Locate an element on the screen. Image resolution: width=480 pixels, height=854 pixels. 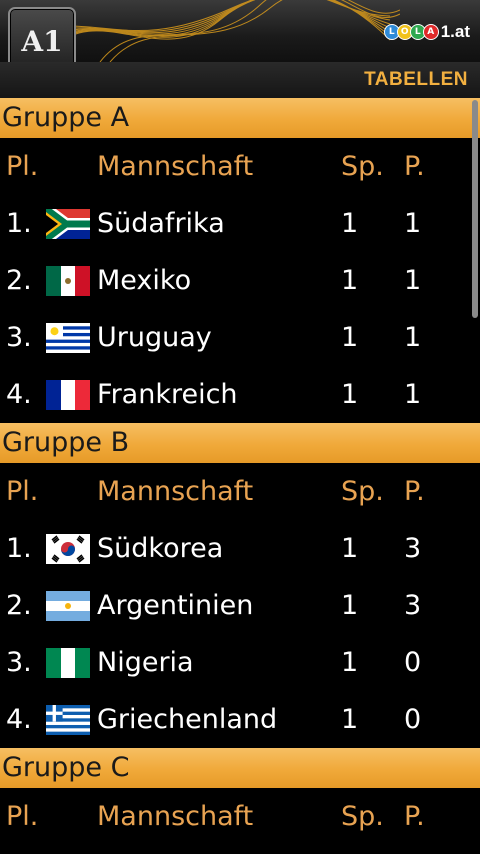
a1-logo: A1 is located at coordinates (42, 34).